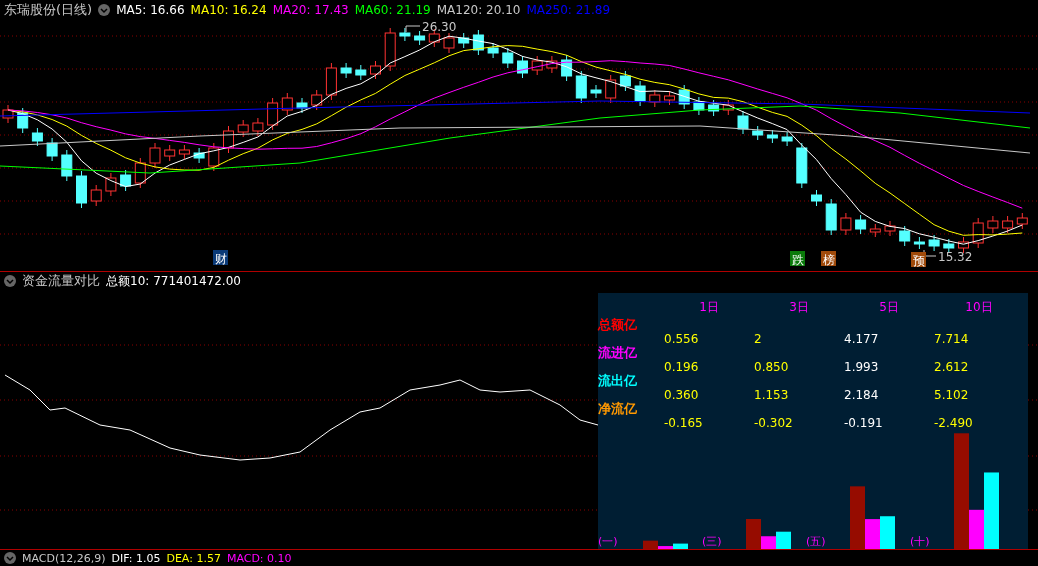 Image resolution: width=1038 pixels, height=566 pixels. I want to click on moving-average-value: MA5: 16.66, so click(150, 10).